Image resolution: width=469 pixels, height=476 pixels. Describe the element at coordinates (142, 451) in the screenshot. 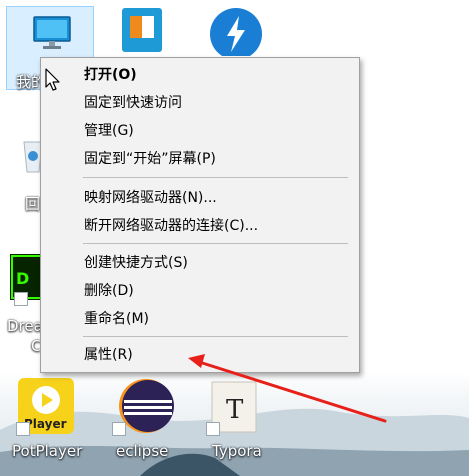

I see `eclipse-label: eclipse` at that location.